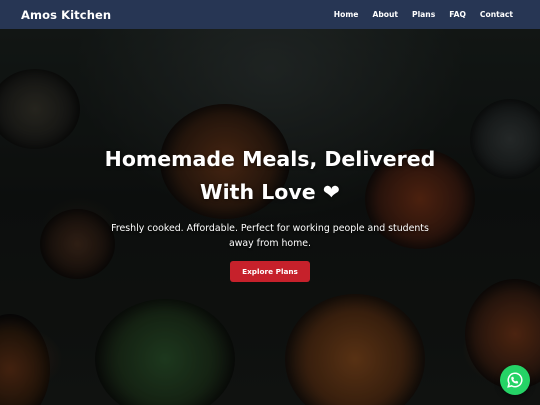  I want to click on nav-link-faq: FAQ, so click(457, 14).